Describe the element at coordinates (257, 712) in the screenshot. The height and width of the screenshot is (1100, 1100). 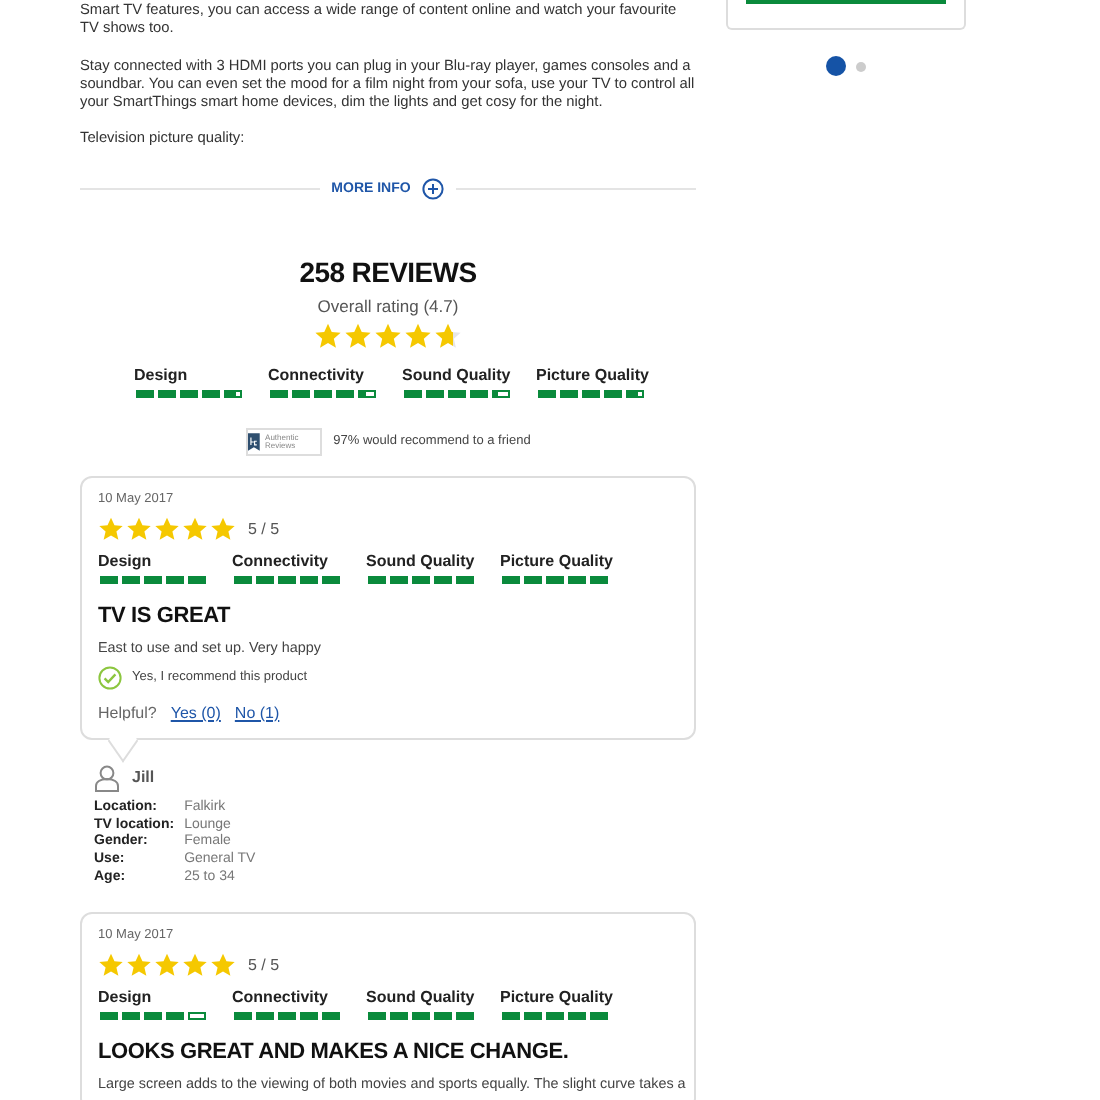
I see `helpful-no-link: No (1)` at that location.